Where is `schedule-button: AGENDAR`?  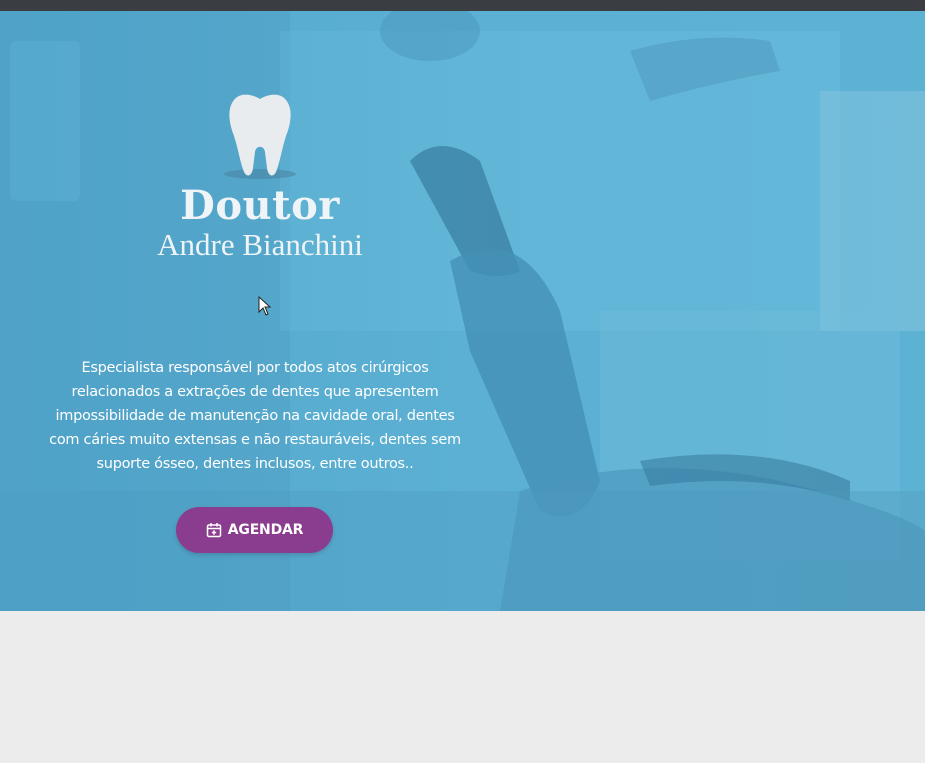 schedule-button: AGENDAR is located at coordinates (254, 530).